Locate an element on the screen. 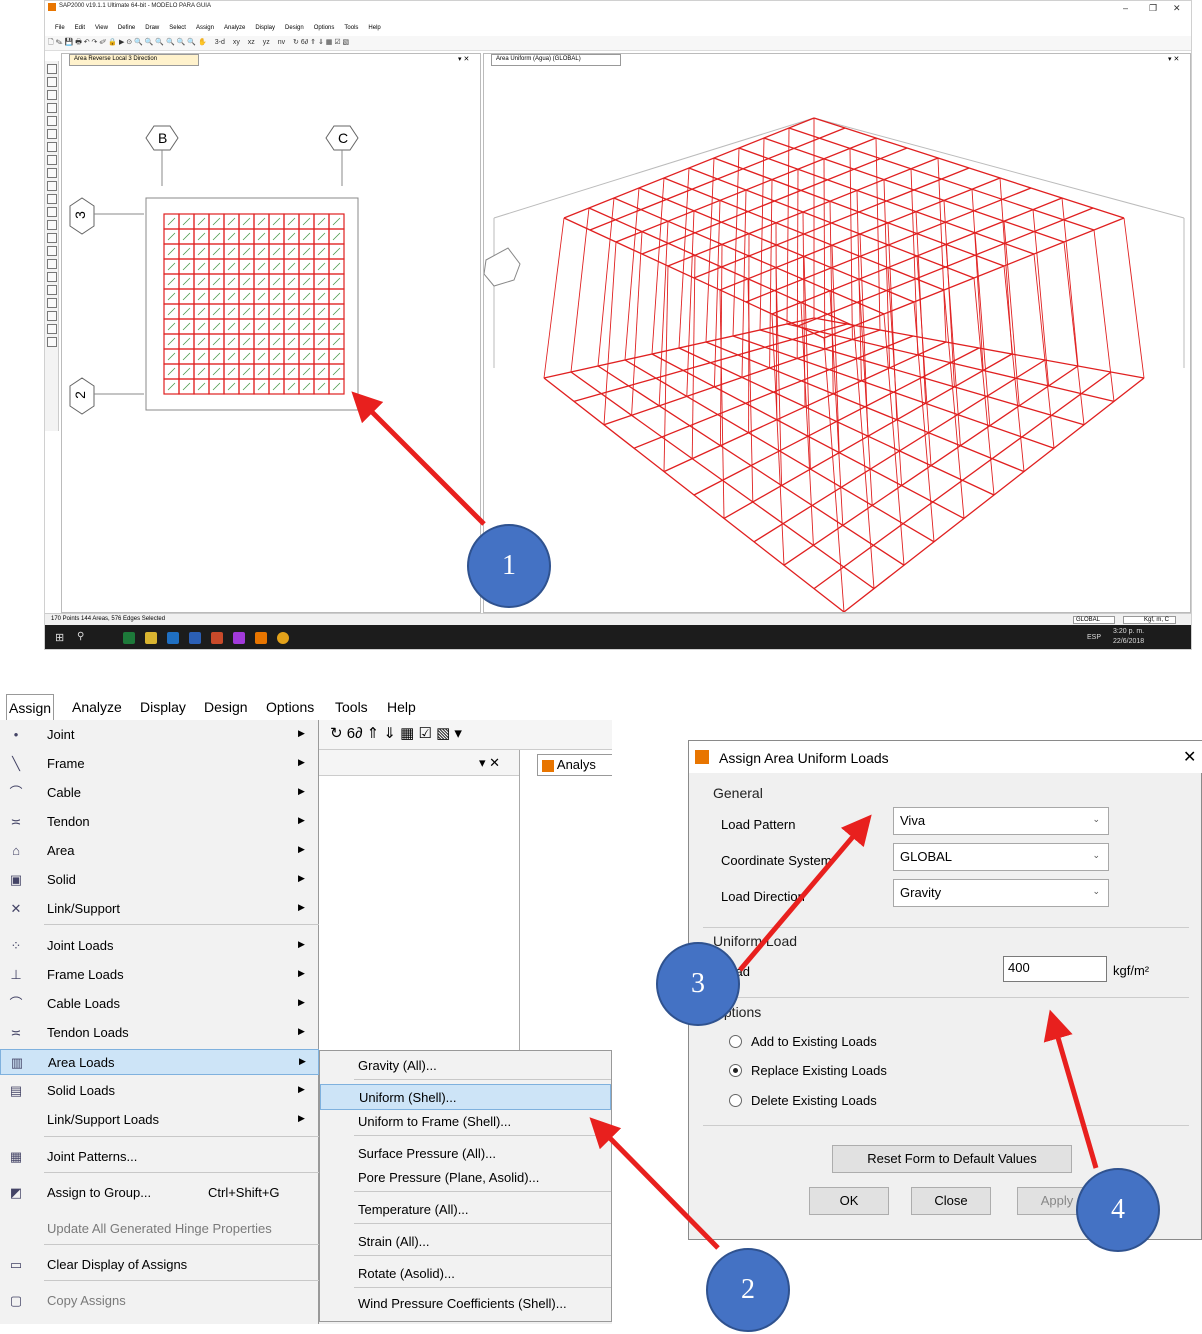 The width and height of the screenshot is (1202, 1334). callout-1: 1 is located at coordinates (509, 566).